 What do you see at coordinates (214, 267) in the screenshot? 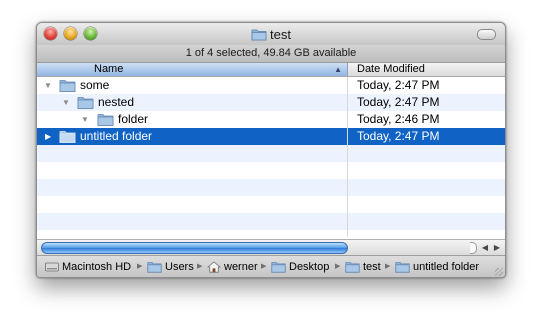
I see `home-icon` at bounding box center [214, 267].